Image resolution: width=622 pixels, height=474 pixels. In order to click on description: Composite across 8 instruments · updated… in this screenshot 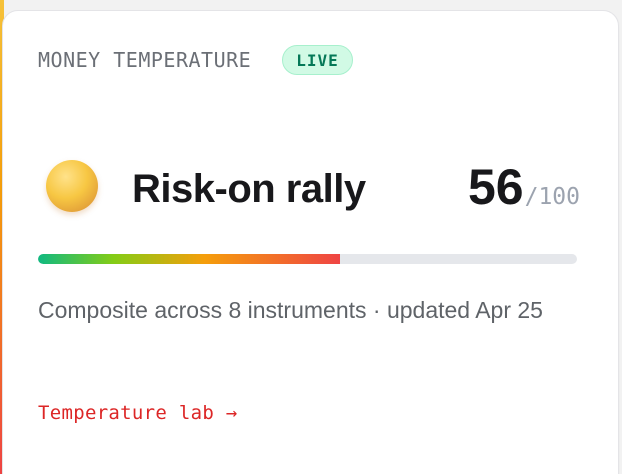, I will do `click(290, 310)`.